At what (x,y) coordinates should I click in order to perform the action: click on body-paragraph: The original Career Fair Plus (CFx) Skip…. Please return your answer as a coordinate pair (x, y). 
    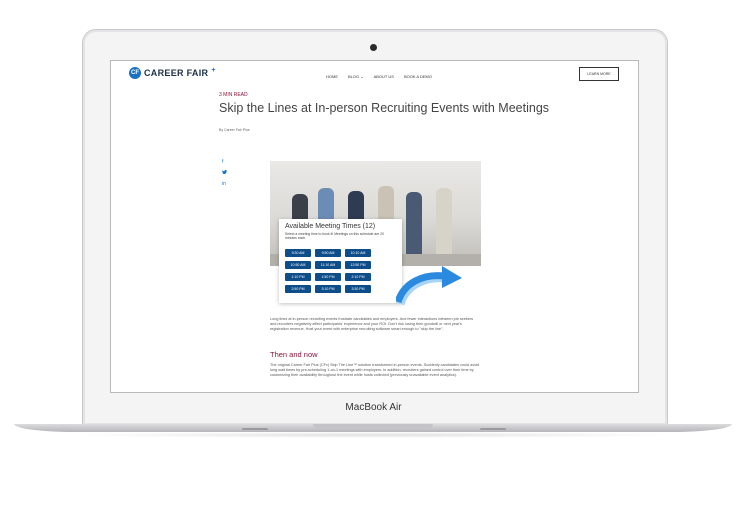
    Looking at the image, I should click on (375, 370).